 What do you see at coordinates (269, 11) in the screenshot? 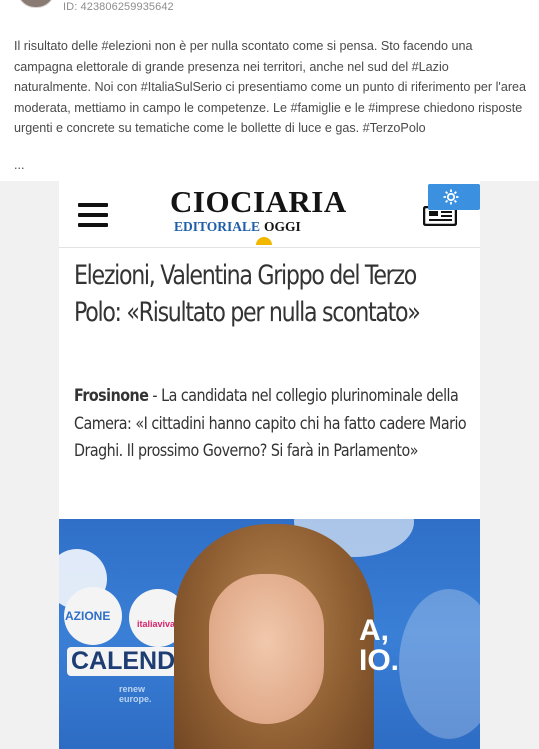
I see `post-header: ID: 423806259935642` at bounding box center [269, 11].